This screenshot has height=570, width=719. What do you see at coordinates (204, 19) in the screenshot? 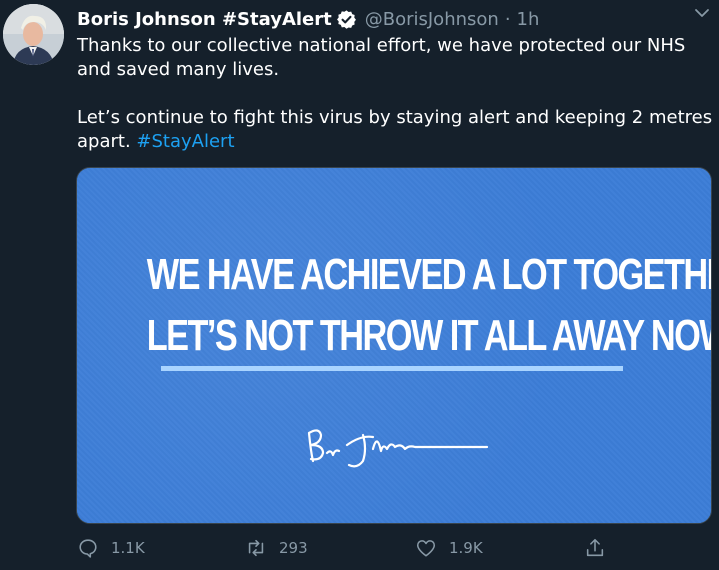
I see `author-name: Boris Johnson #StayAlert` at bounding box center [204, 19].